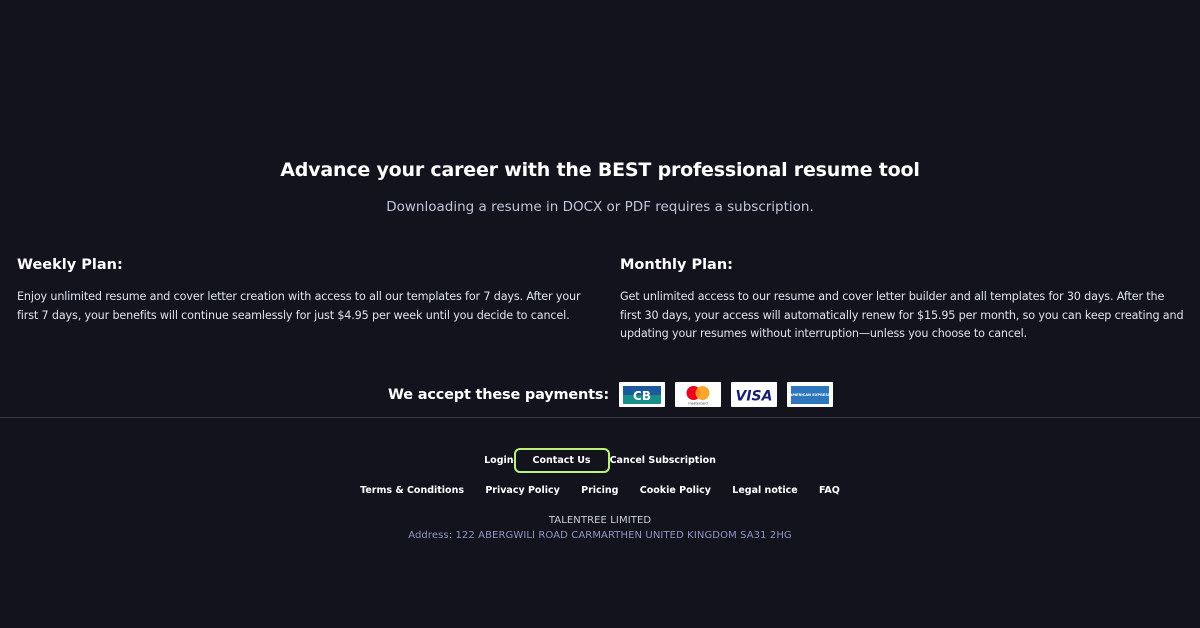 The image size is (1200, 628). Describe the element at coordinates (70, 265) in the screenshot. I see `weekly-plan-title: Weekly Plan:` at that location.